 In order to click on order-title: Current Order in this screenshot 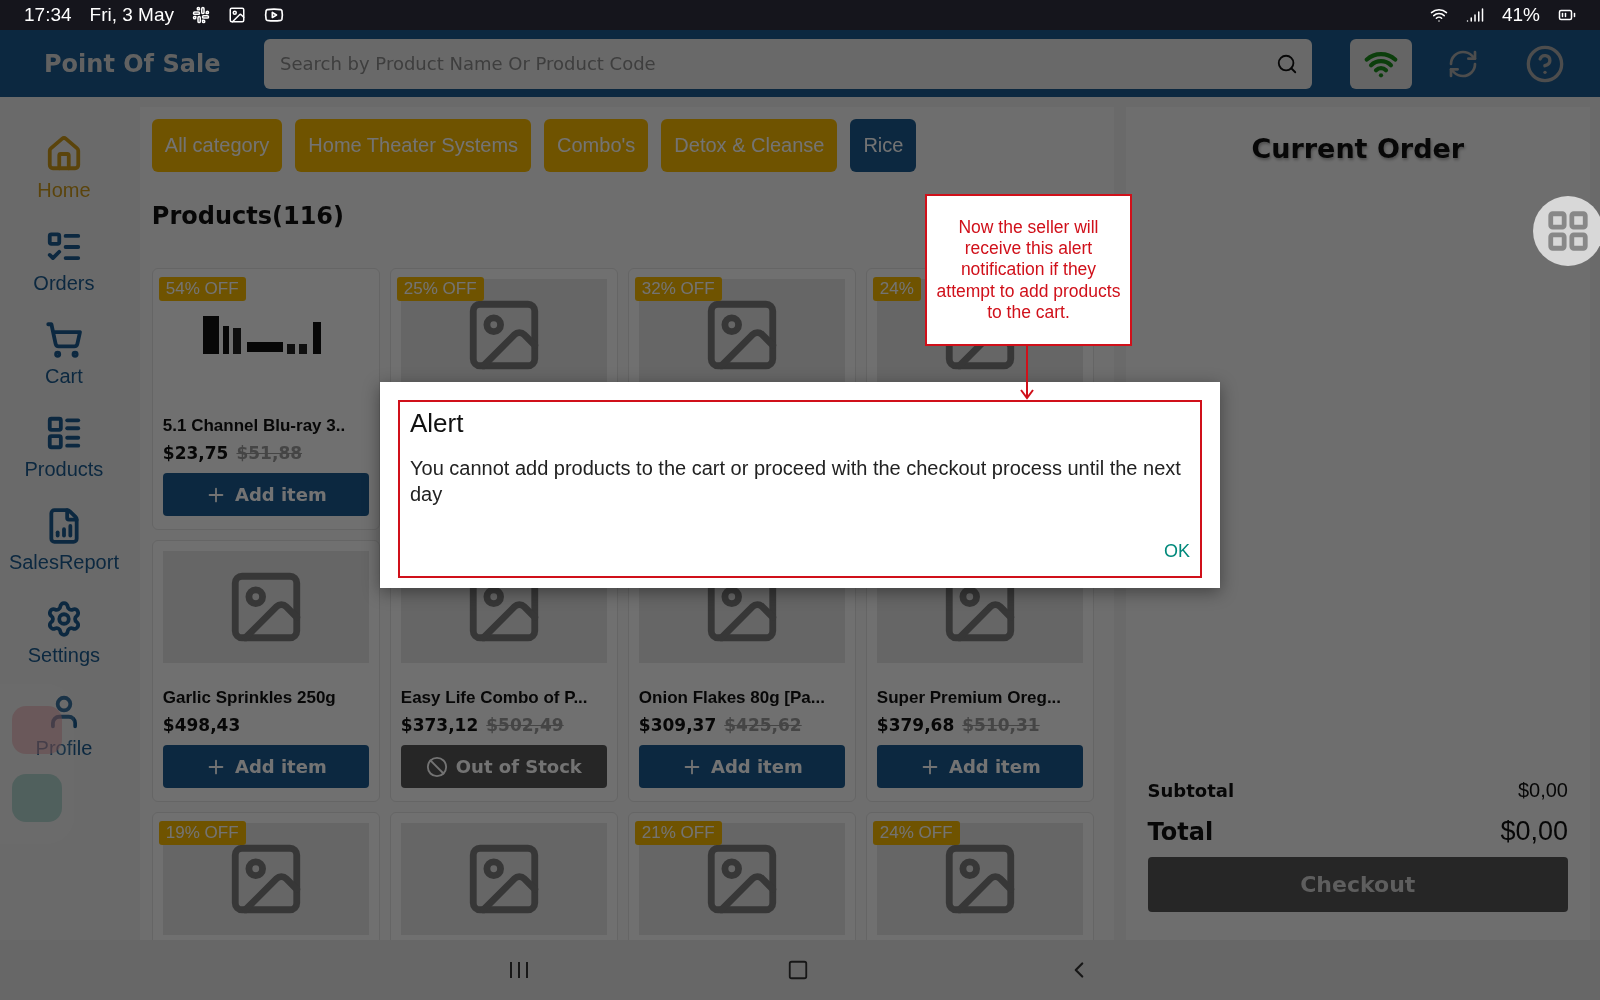, I will do `click(1358, 148)`.